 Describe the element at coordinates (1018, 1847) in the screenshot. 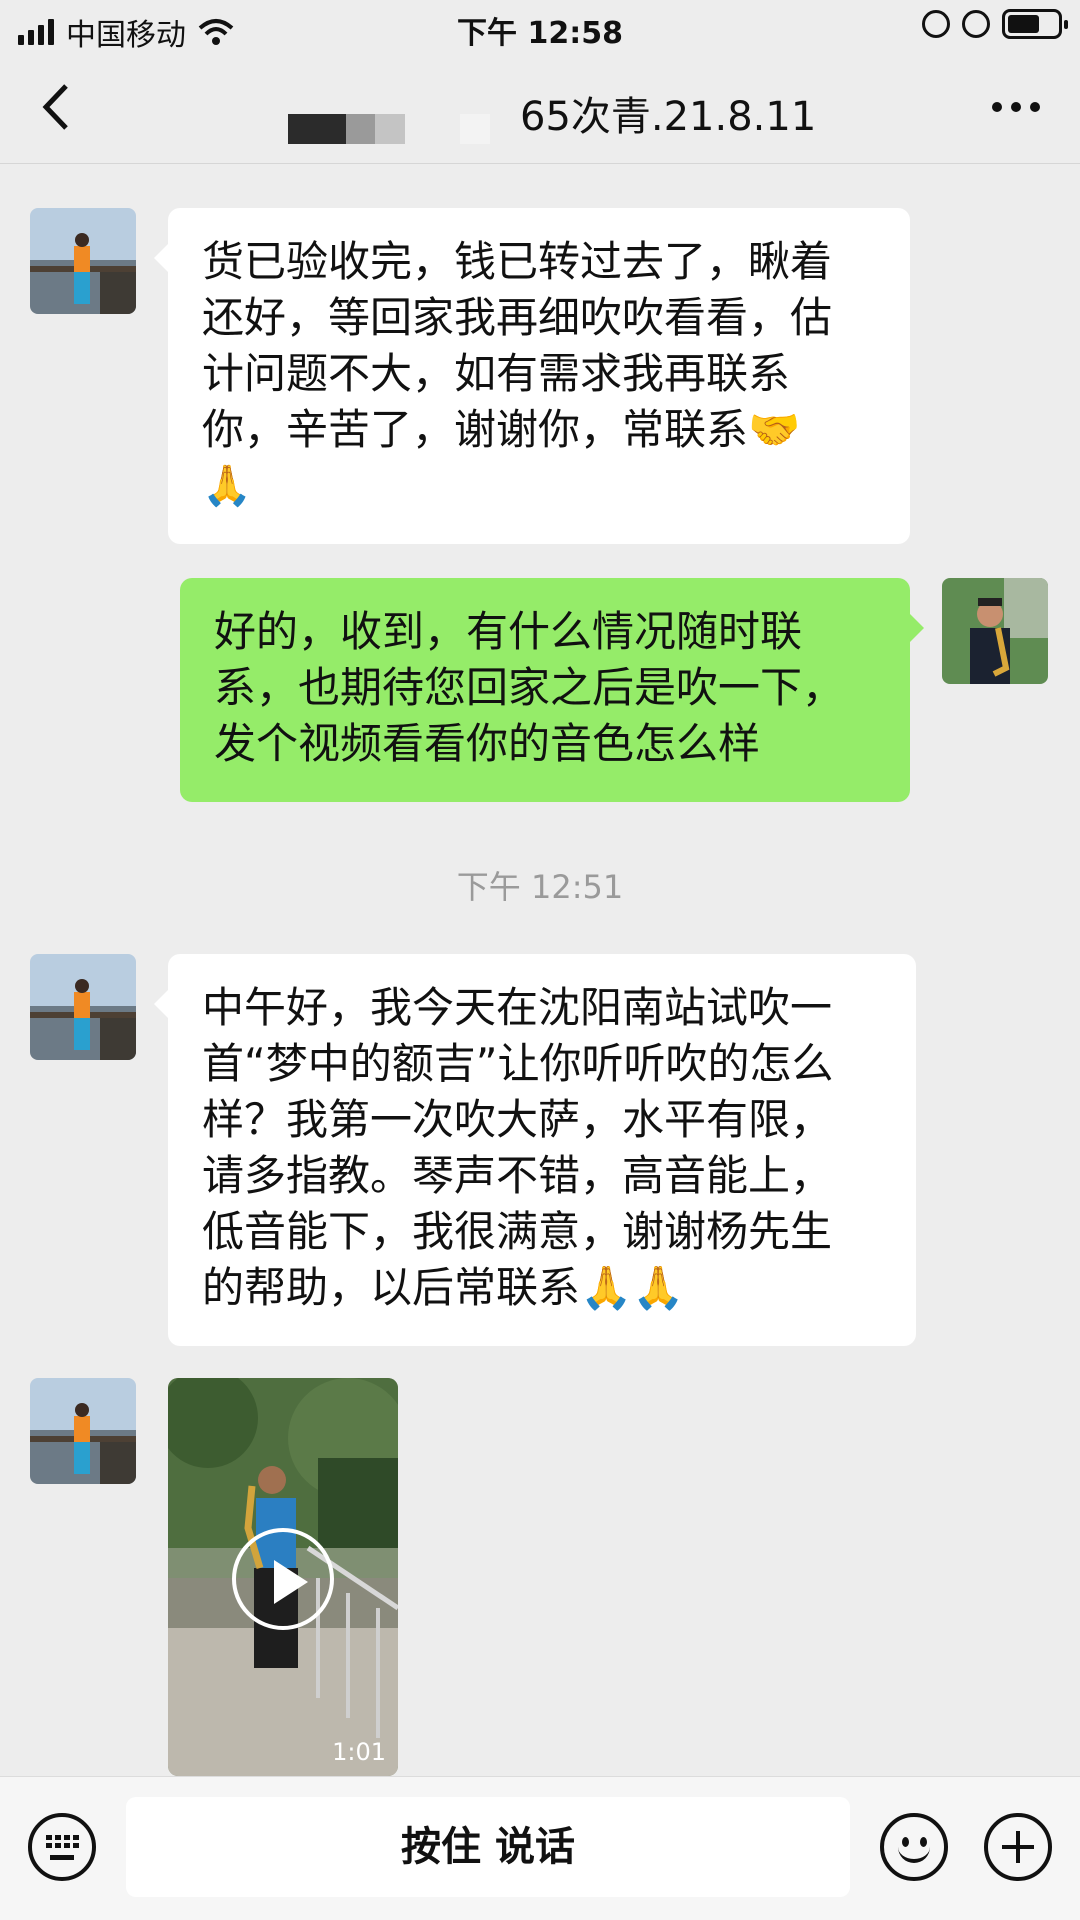

I see `plus-icon` at that location.